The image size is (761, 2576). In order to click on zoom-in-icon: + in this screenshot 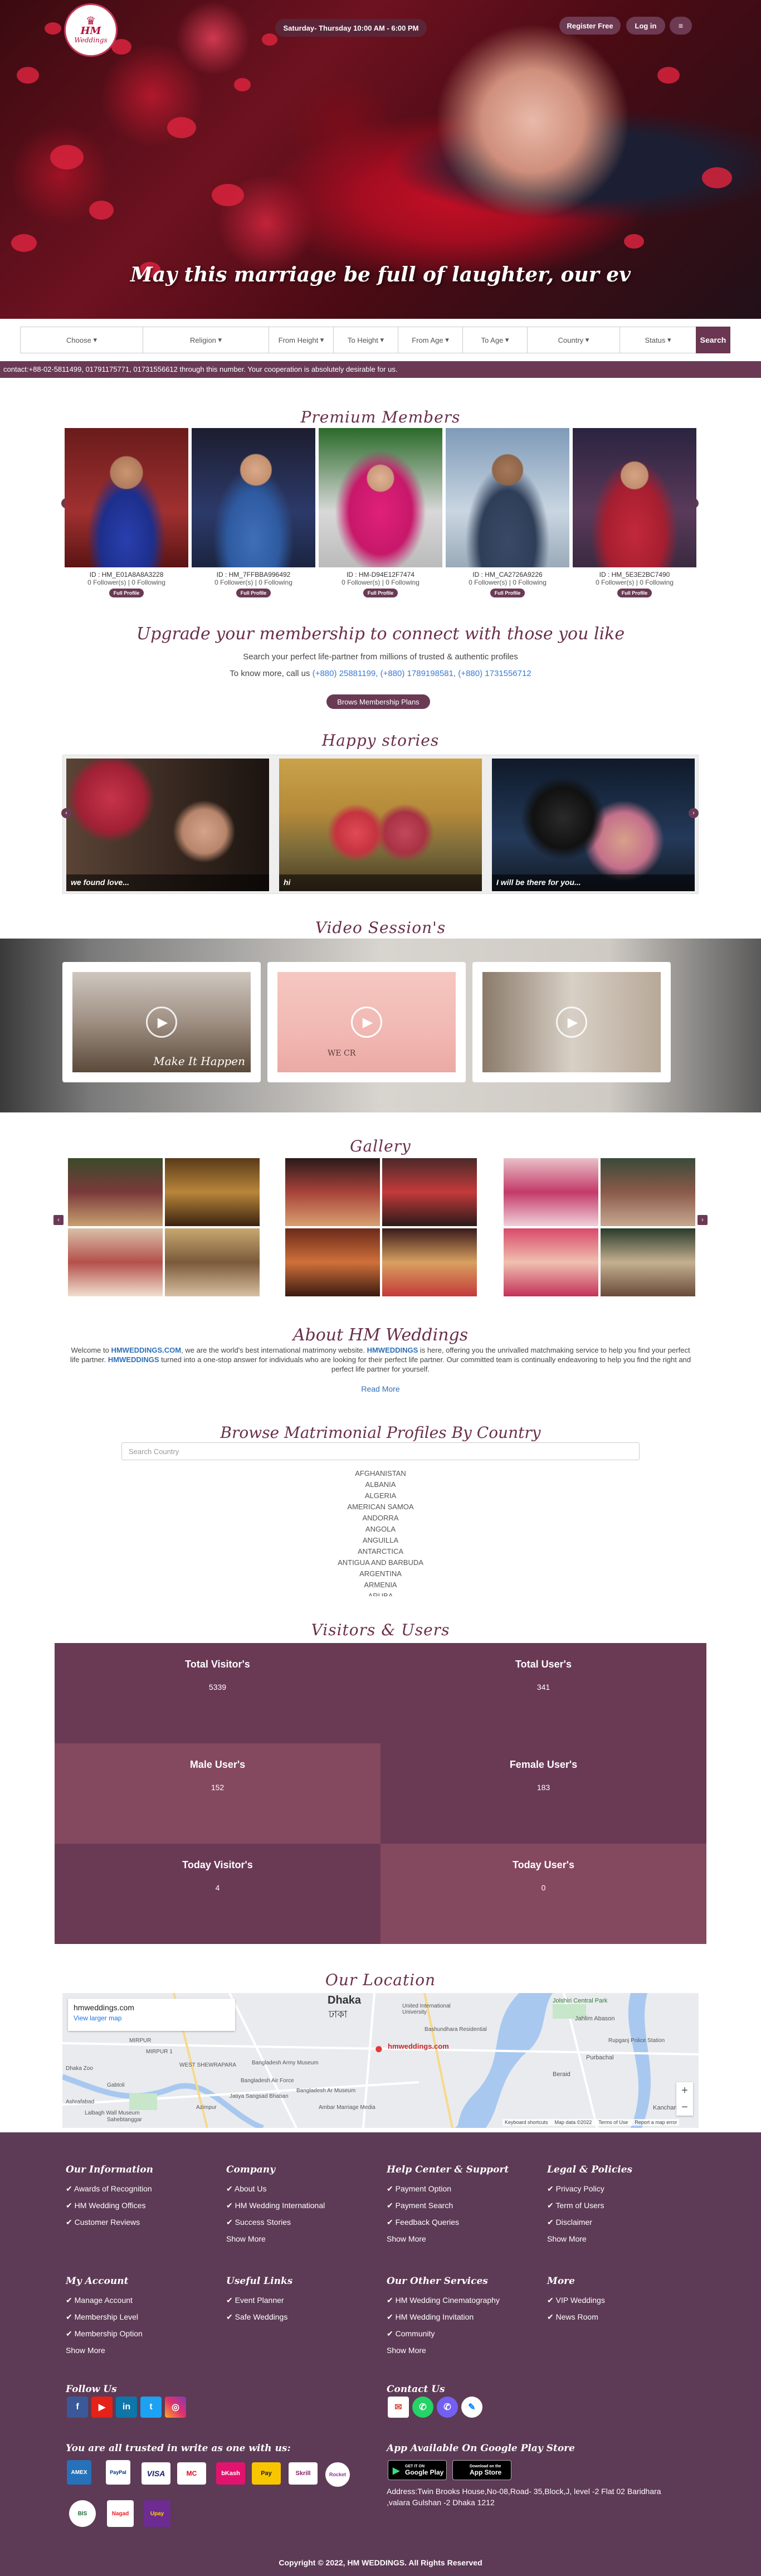, I will do `click(684, 2090)`.